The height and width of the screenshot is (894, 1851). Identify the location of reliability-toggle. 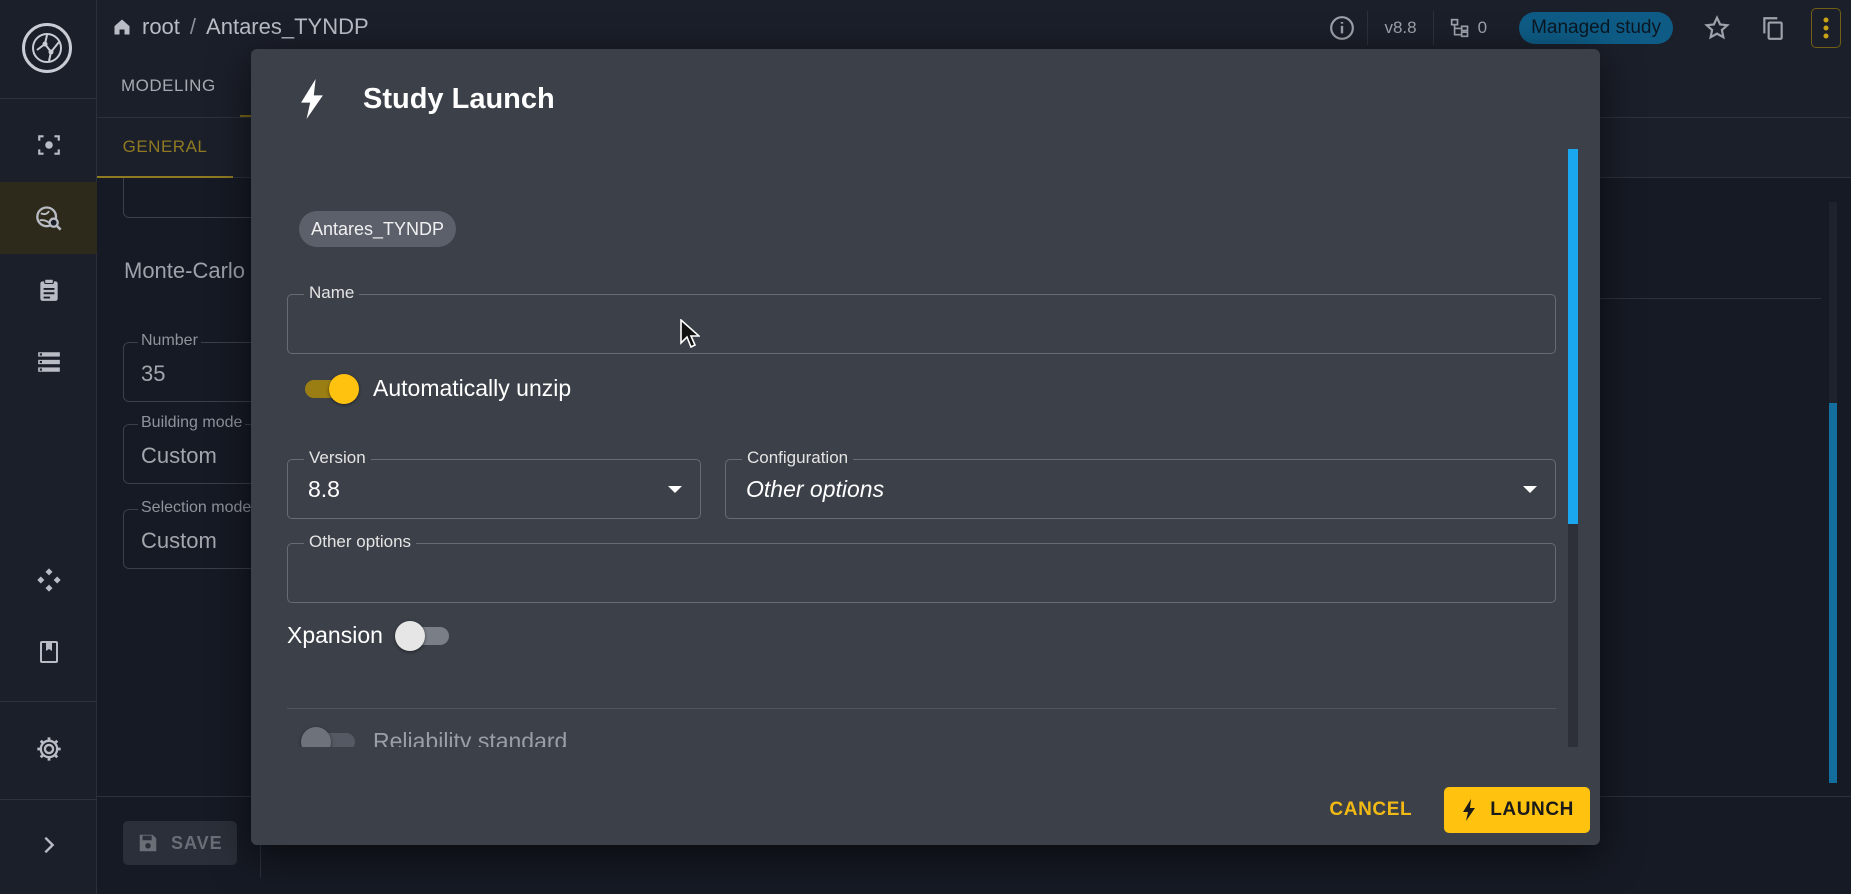
(330, 735).